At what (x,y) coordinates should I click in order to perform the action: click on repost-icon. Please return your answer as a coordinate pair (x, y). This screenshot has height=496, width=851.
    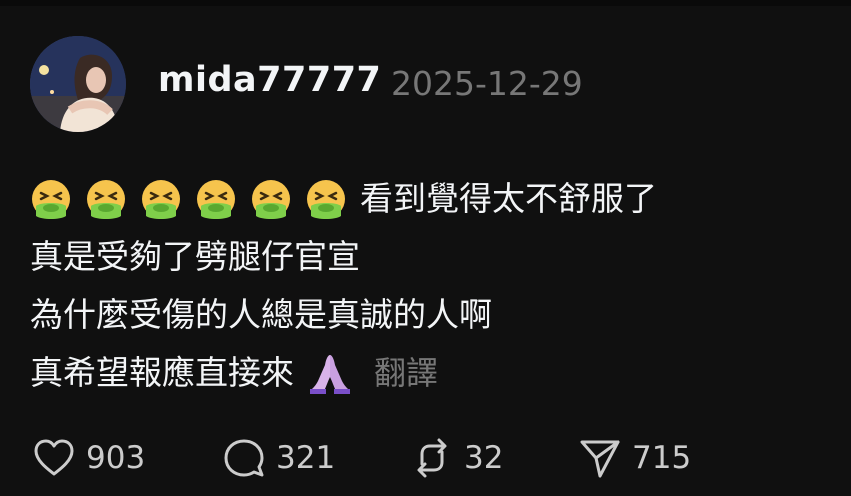
    Looking at the image, I should click on (432, 458).